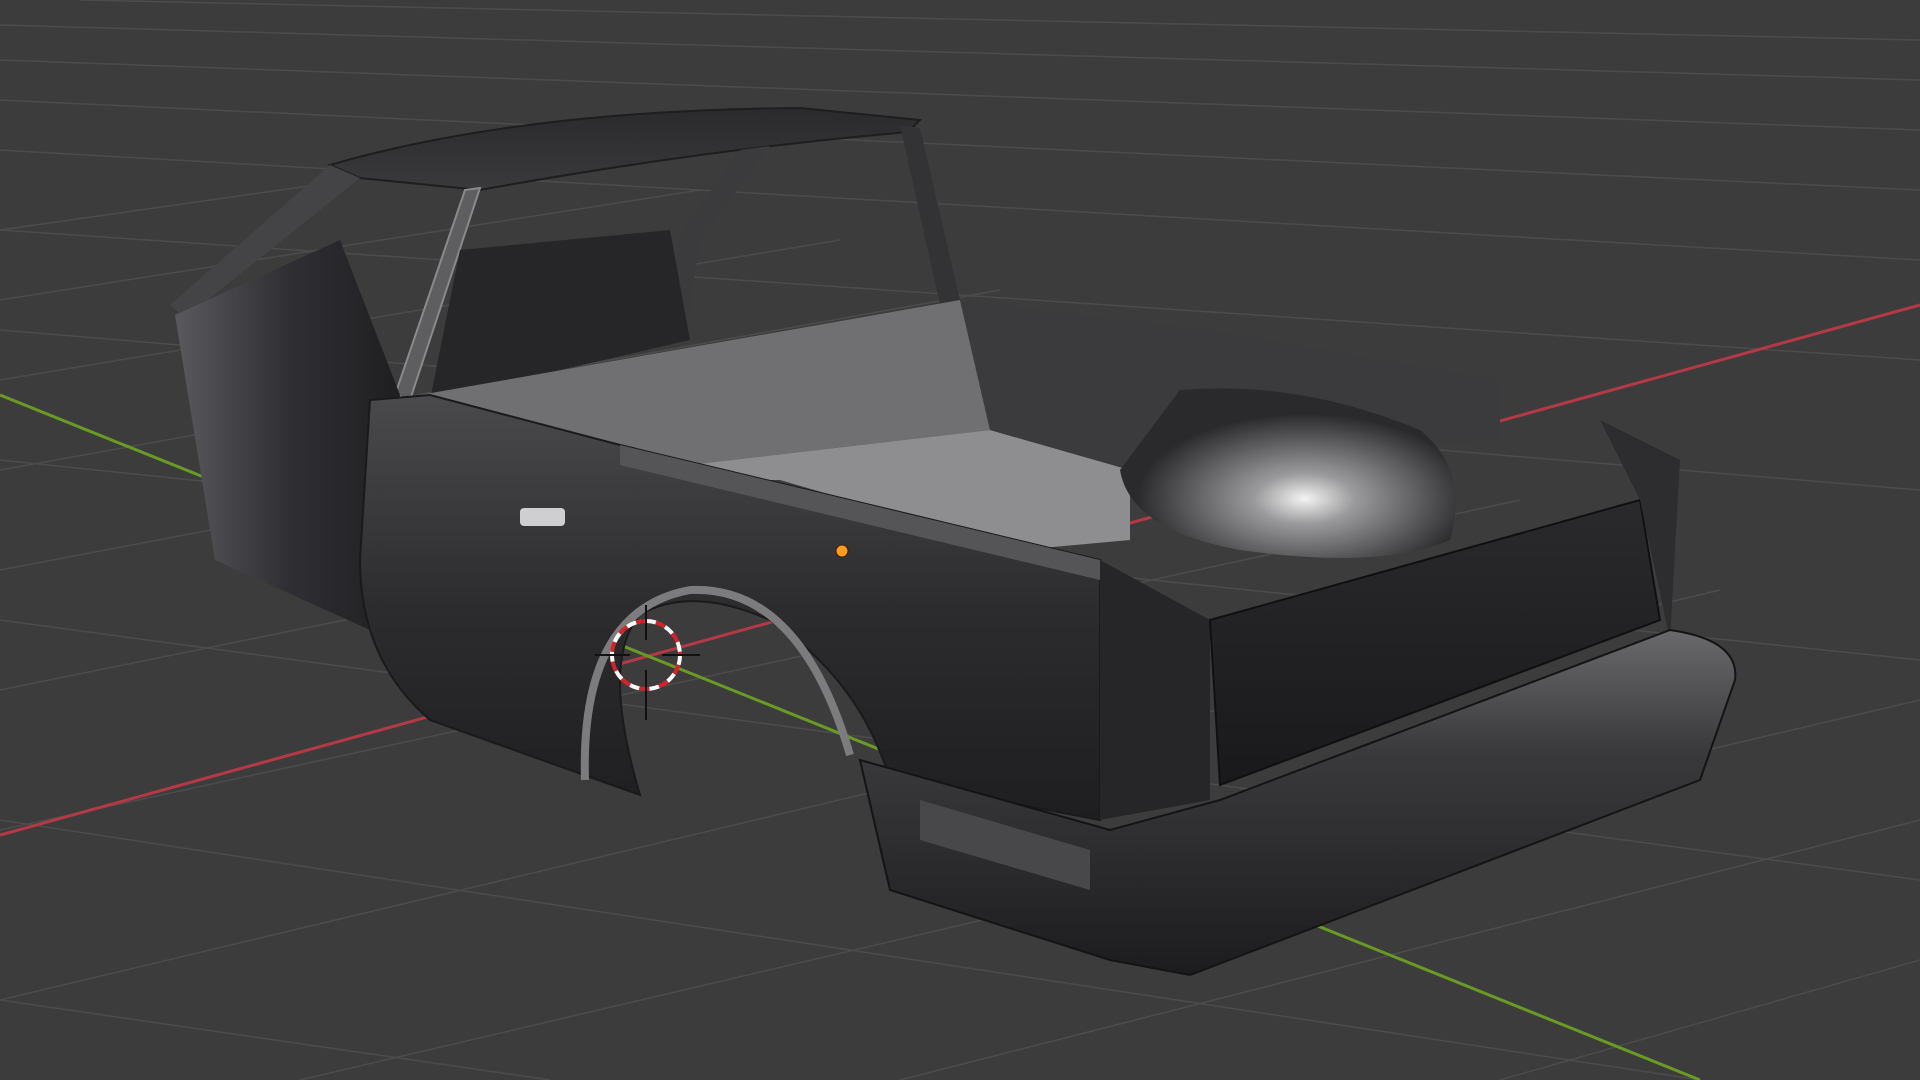 The width and height of the screenshot is (1920, 1080). Describe the element at coordinates (542, 517) in the screenshot. I see `door-handle` at that location.